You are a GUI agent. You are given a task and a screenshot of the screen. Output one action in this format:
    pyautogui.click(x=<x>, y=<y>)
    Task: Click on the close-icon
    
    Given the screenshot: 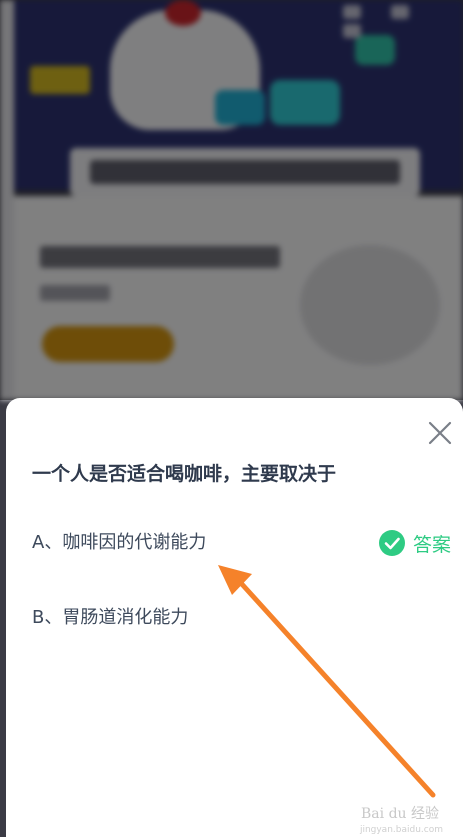 What is the action you would take?
    pyautogui.click(x=440, y=433)
    